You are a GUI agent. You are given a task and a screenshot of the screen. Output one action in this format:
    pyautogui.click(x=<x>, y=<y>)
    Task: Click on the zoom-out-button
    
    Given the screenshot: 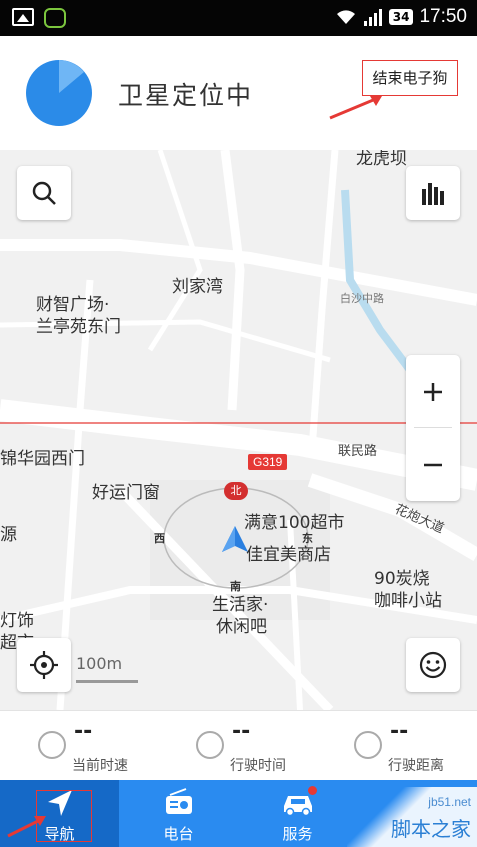 What is the action you would take?
    pyautogui.click(x=433, y=464)
    